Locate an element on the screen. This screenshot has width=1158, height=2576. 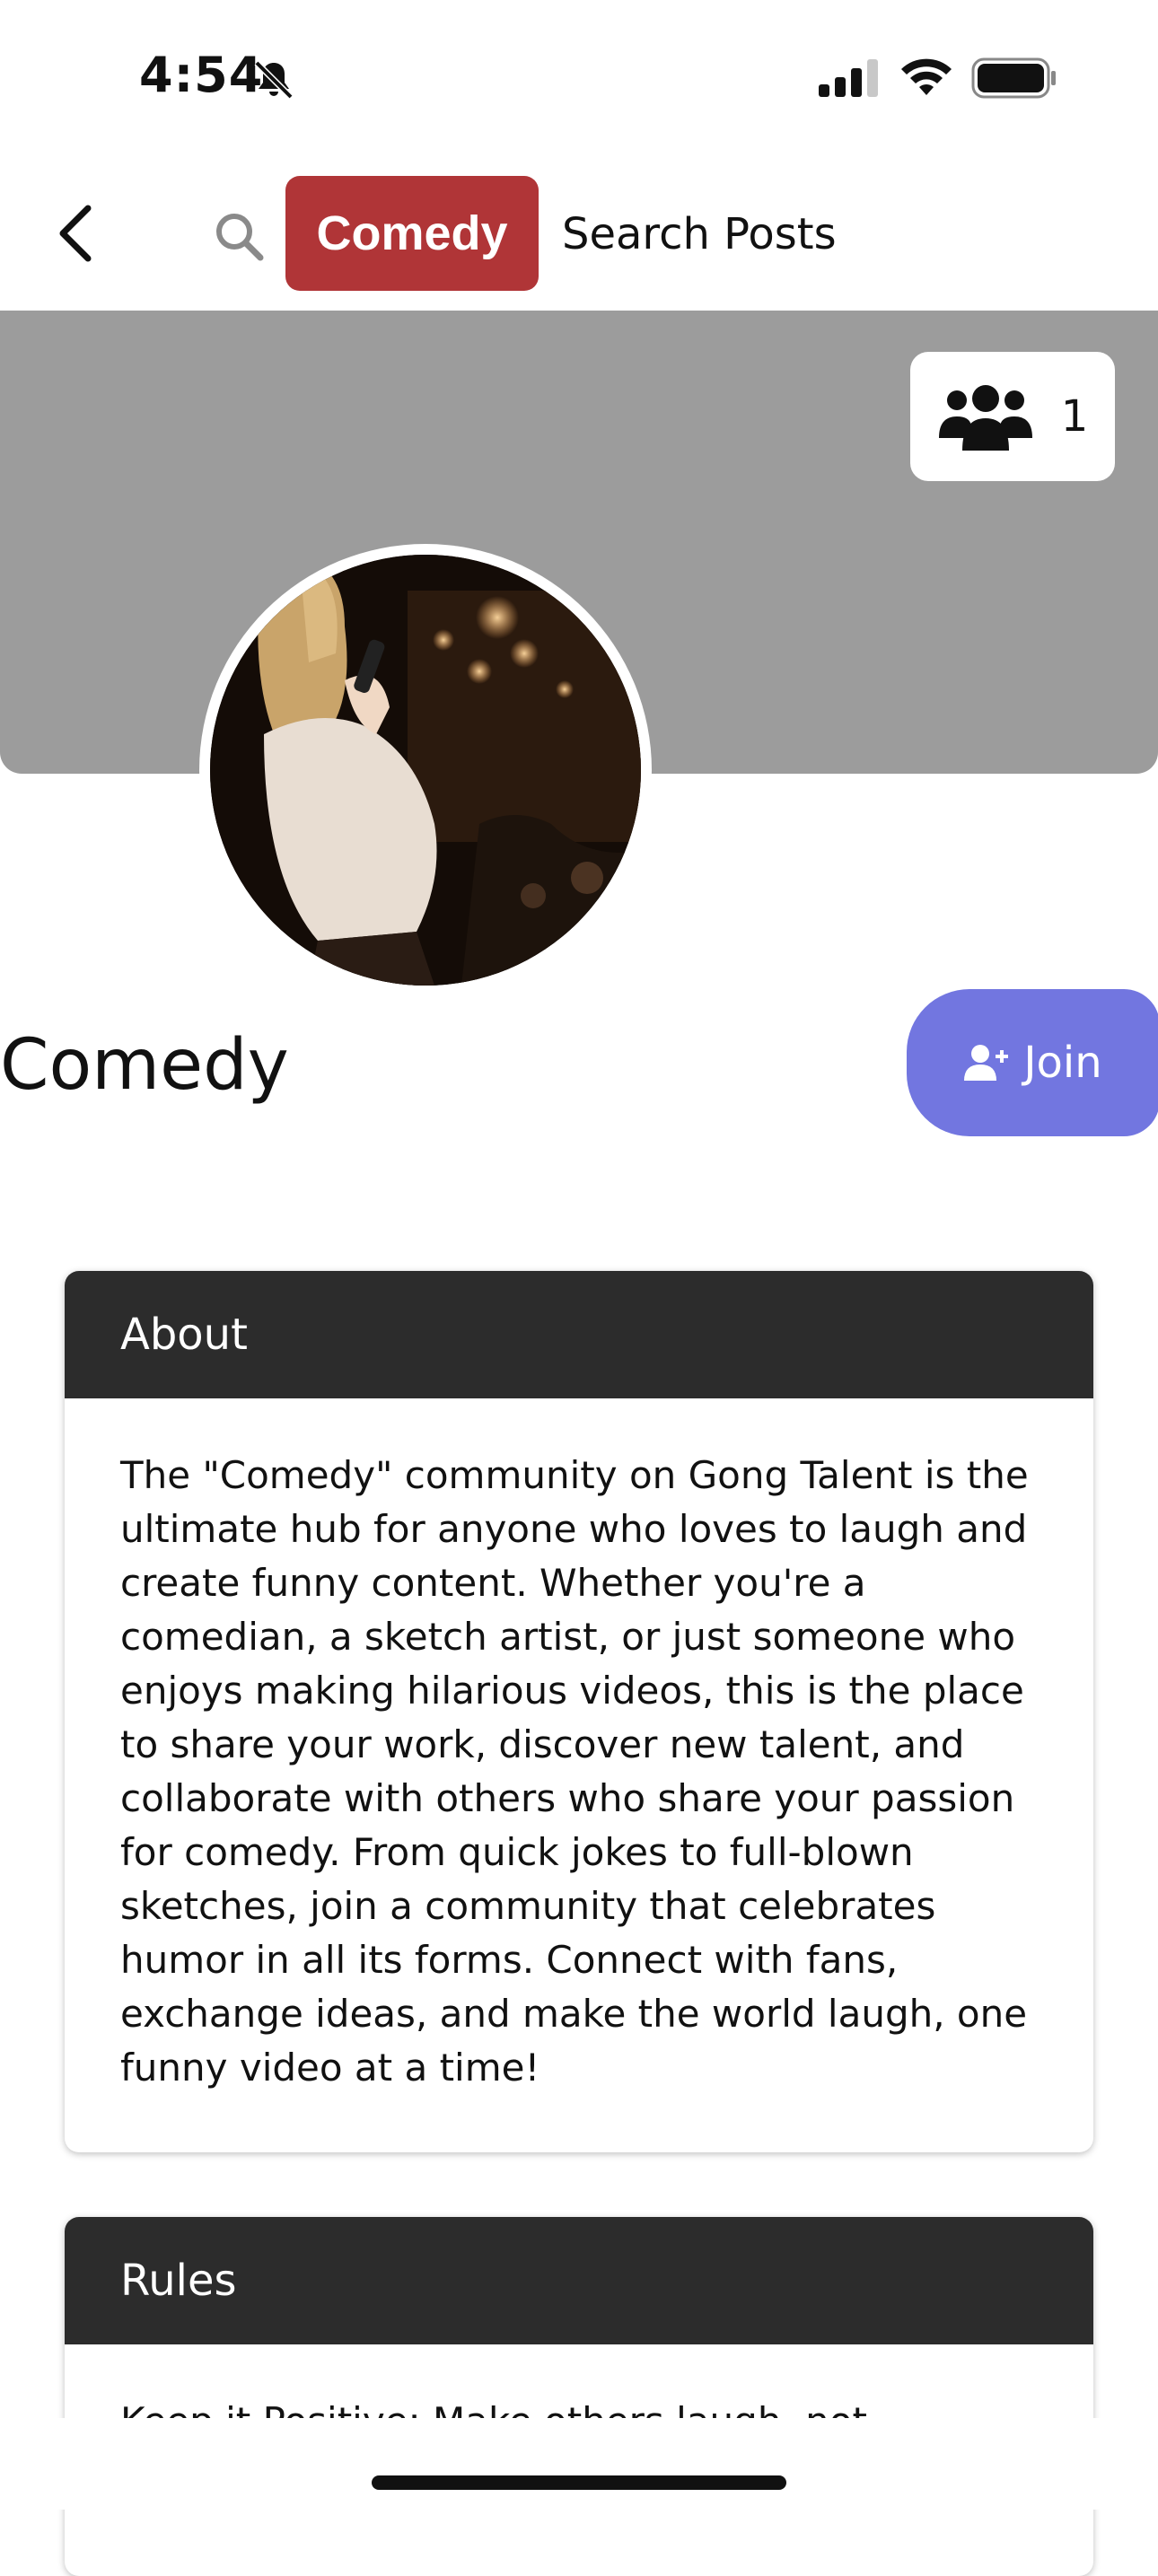
join-button: Join is located at coordinates (1032, 1062).